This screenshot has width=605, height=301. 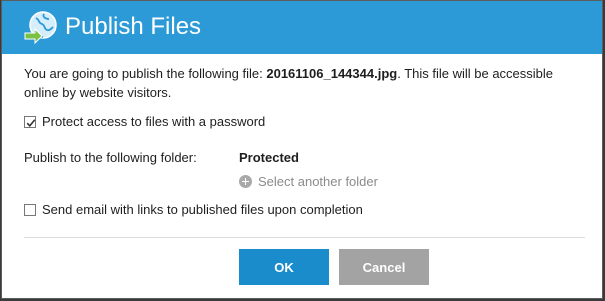 I want to click on checkmark-icon, so click(x=31, y=122).